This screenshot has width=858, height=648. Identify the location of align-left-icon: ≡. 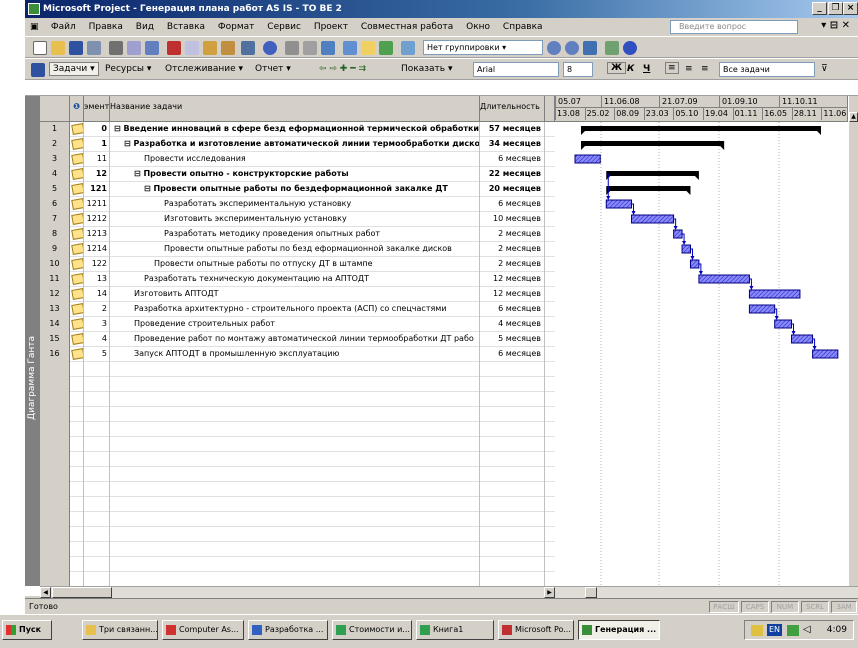
(672, 68).